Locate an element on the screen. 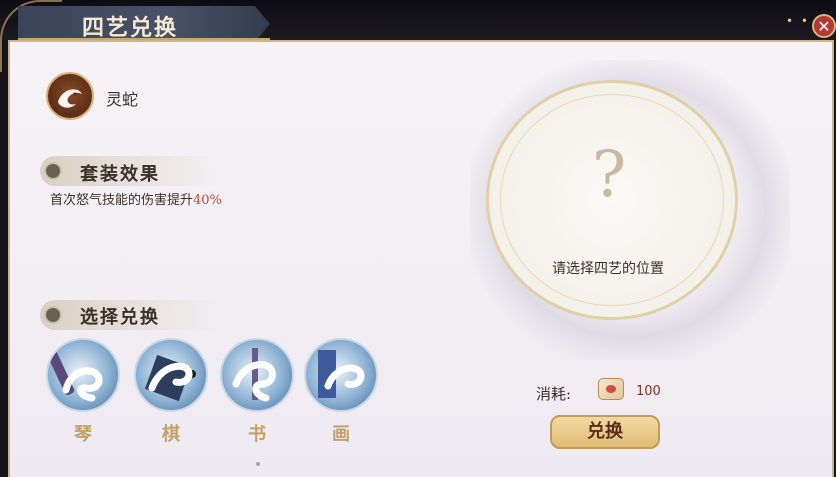  painting-snake-icon is located at coordinates (341, 374).